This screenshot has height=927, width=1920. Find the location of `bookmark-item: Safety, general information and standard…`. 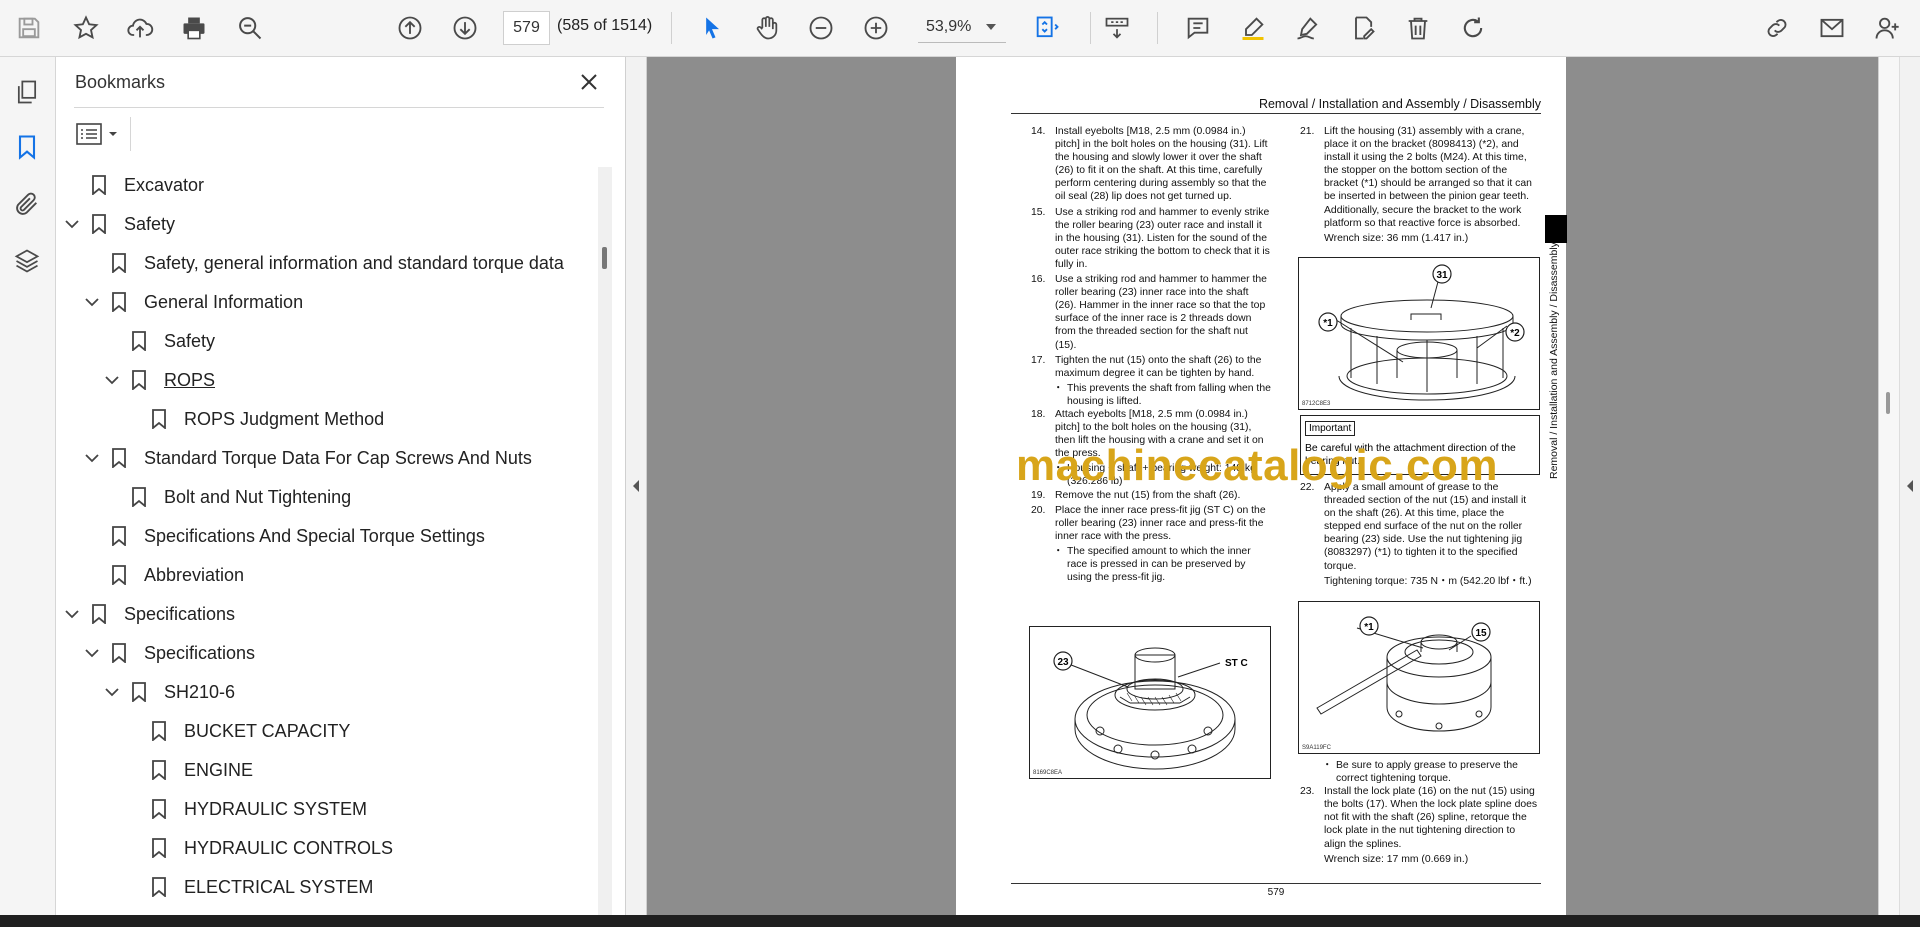

bookmark-item: Safety, general information and standard… is located at coordinates (323, 263).